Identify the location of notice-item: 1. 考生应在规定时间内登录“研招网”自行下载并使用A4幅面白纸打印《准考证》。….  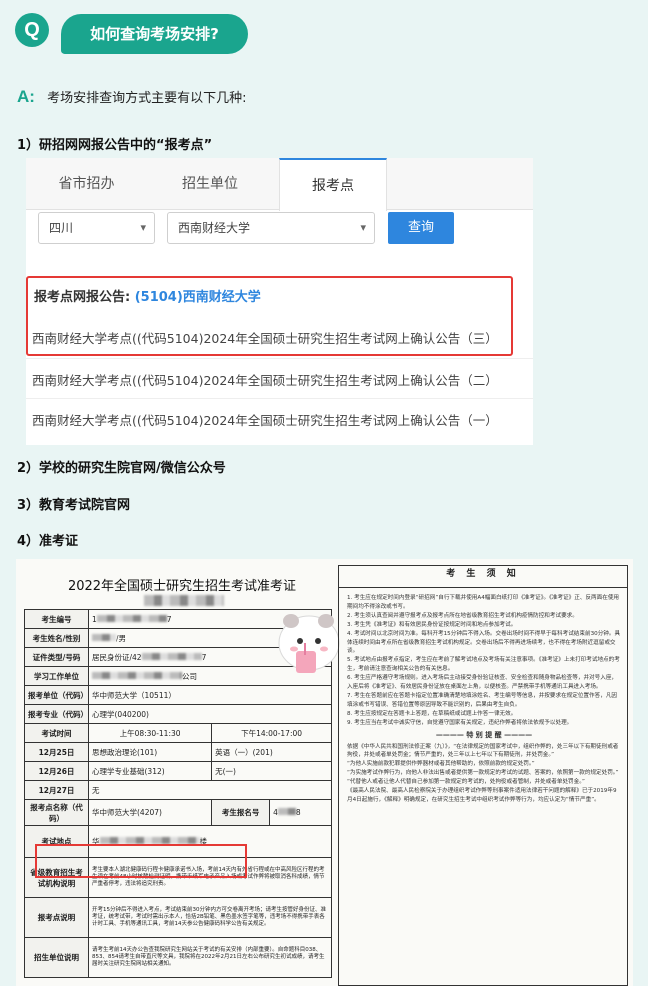
(483, 602).